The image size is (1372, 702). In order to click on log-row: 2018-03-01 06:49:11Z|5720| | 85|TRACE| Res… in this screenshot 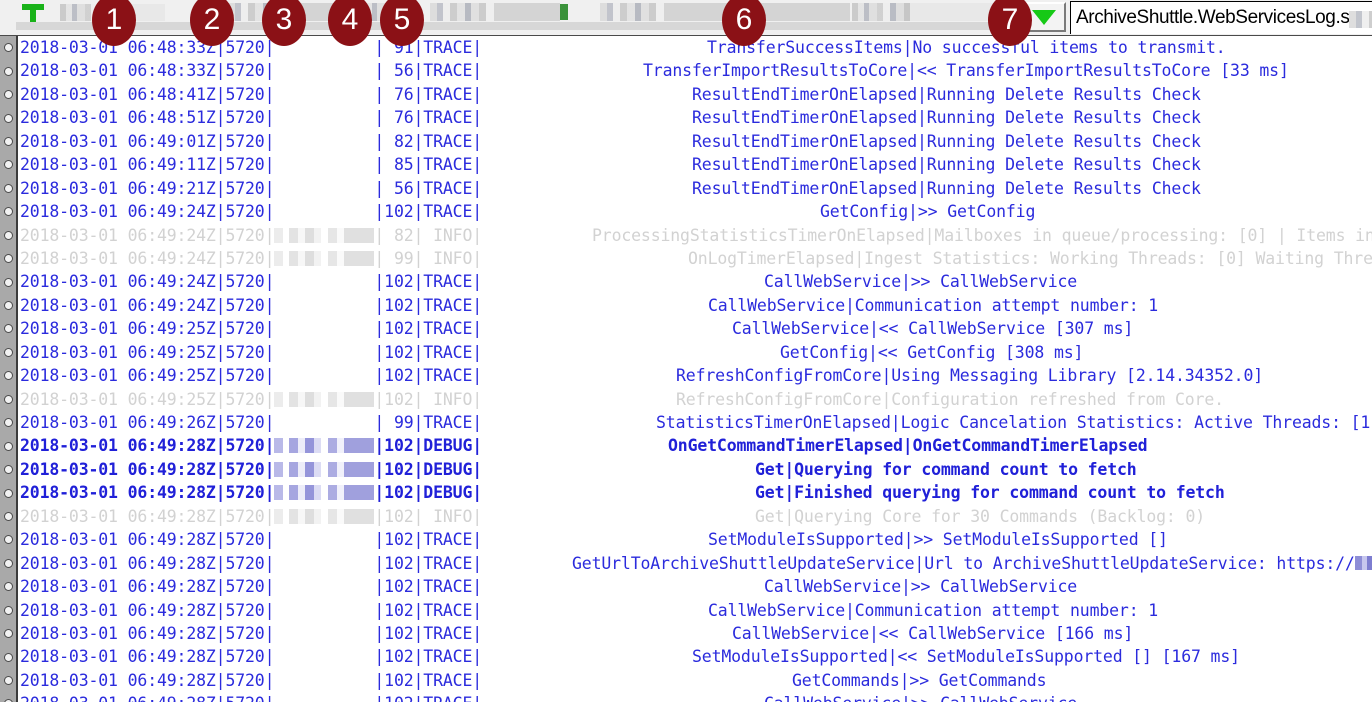, I will do `click(696, 164)`.